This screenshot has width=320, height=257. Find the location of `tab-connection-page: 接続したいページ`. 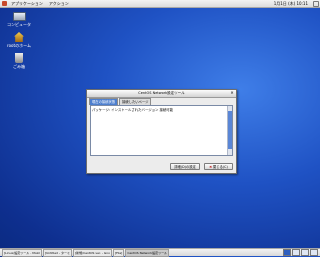

tab-connection-page: 接続したいページ is located at coordinates (135, 101).